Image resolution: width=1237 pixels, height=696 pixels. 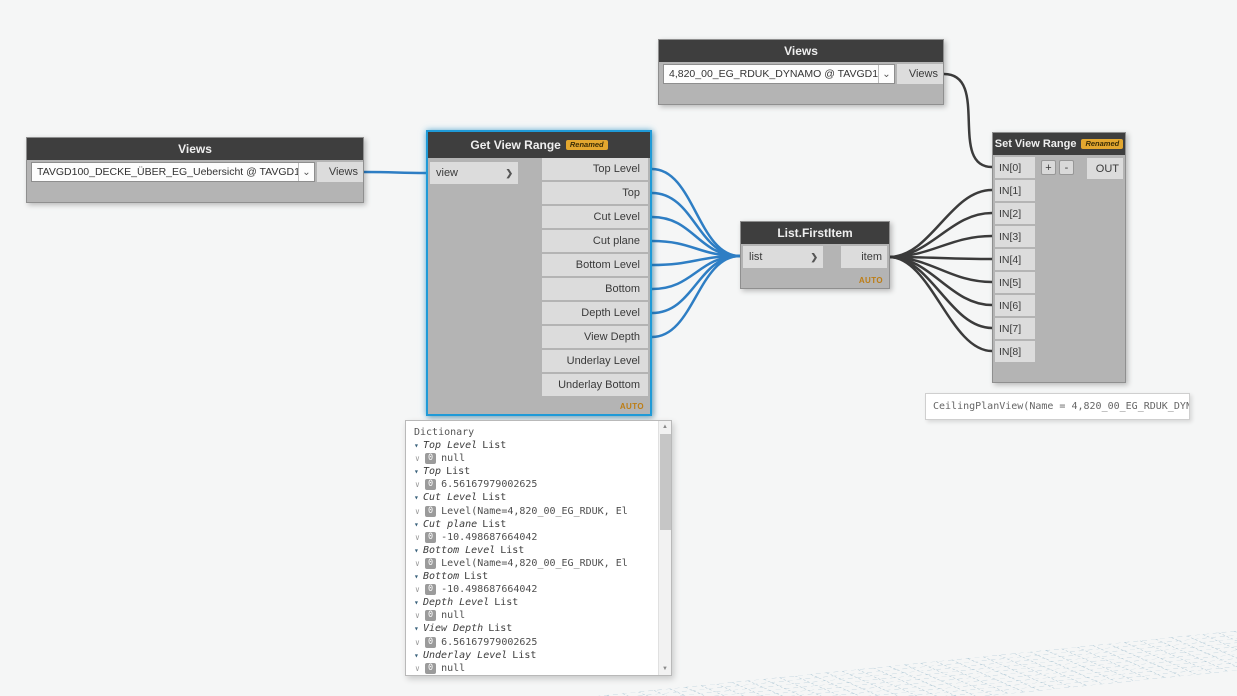 I want to click on preview-value: -10.498687664042, so click(x=489, y=590).